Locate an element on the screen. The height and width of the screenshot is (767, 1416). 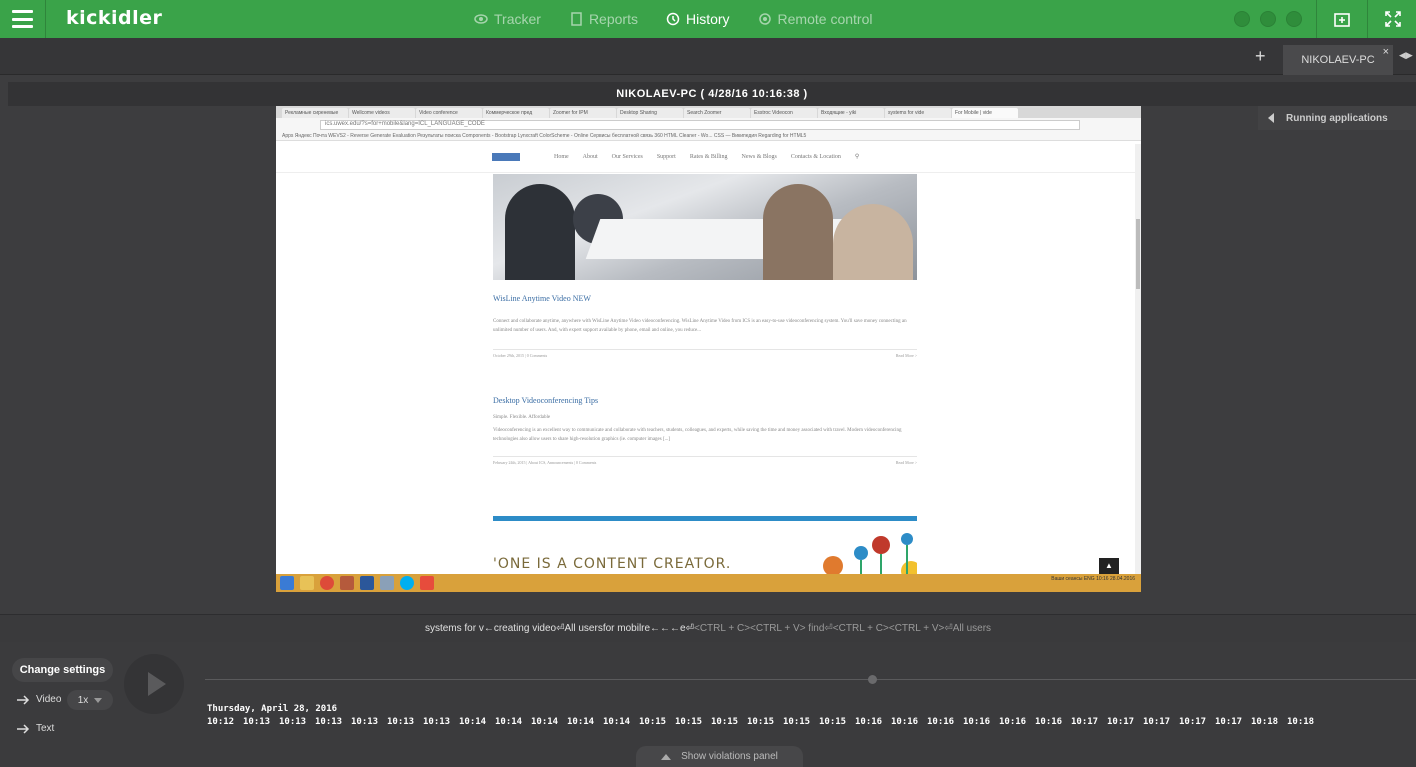
nav-history: History is located at coordinates (698, 19).